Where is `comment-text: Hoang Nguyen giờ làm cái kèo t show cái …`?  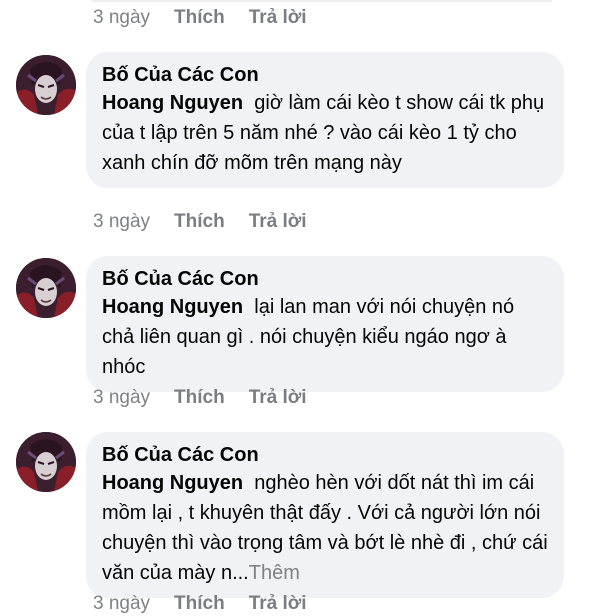 comment-text: Hoang Nguyen giờ làm cái kèo t show cái … is located at coordinates (326, 133).